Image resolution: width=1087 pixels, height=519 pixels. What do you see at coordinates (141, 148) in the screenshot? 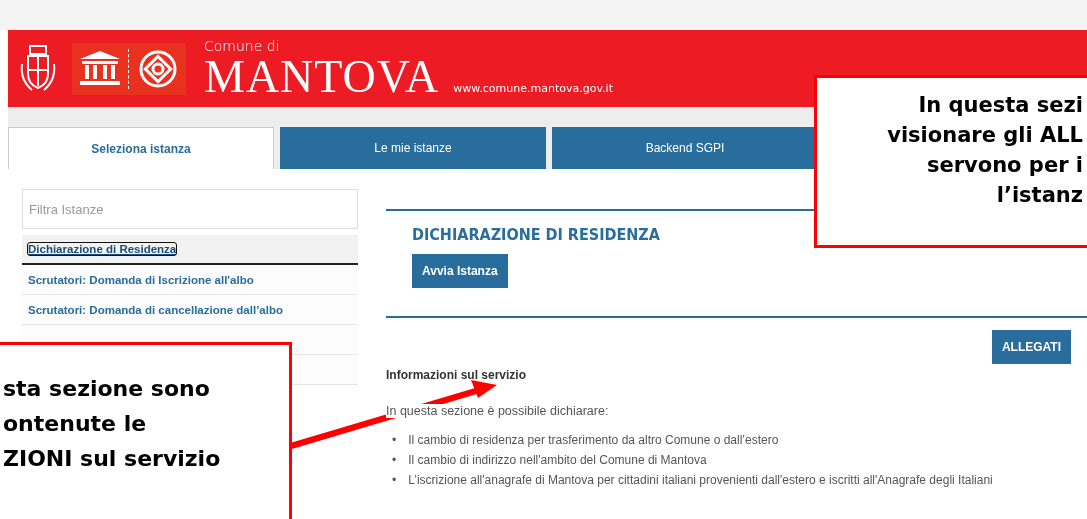
I see `tab: Seleziona istanza` at bounding box center [141, 148].